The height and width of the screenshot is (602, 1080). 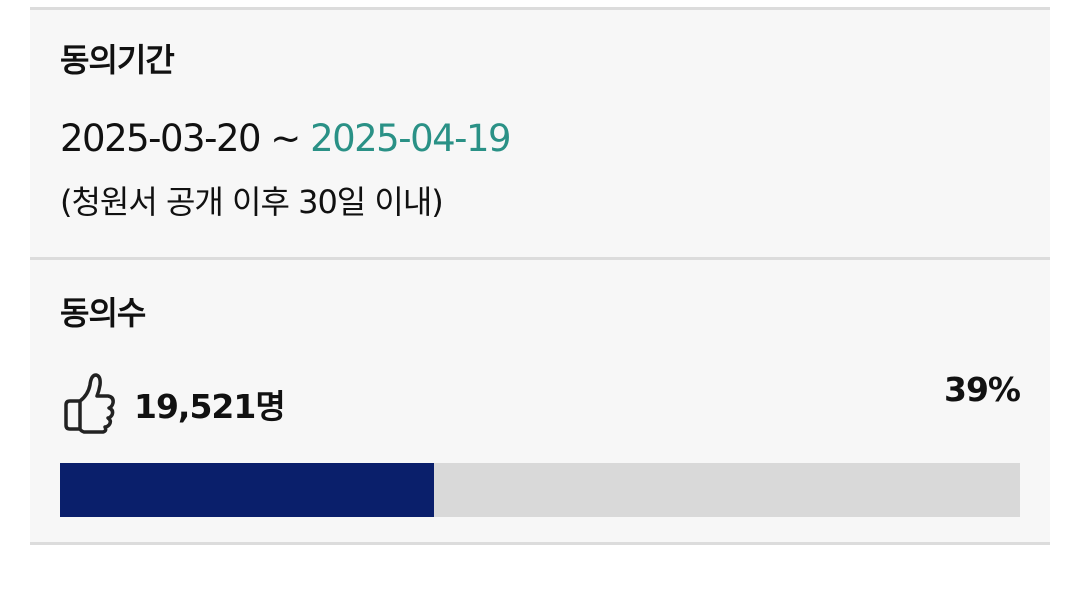 I want to click on period-end-date: 2025-04-19, so click(x=411, y=138).